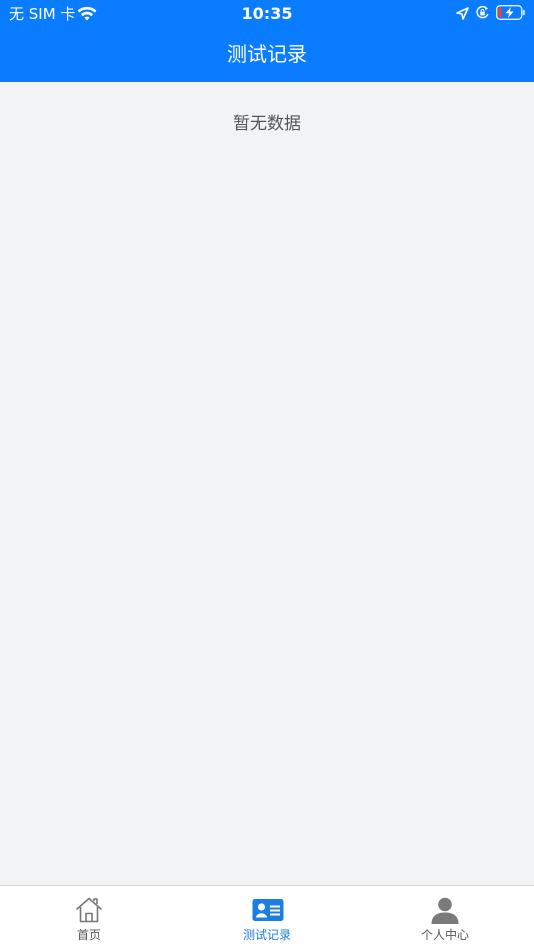 This screenshot has height=950, width=534. What do you see at coordinates (511, 14) in the screenshot?
I see `battery-charging-icon` at bounding box center [511, 14].